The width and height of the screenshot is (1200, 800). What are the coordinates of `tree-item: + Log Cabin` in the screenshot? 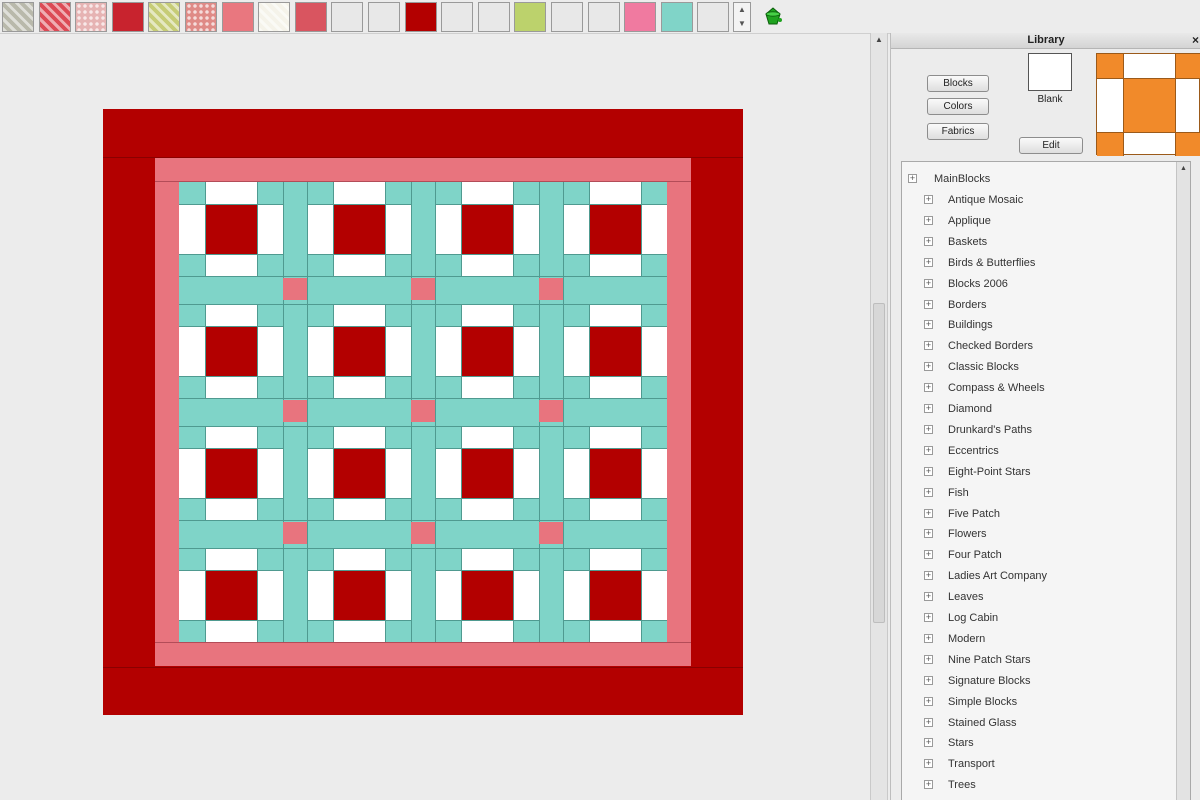 It's located at (1039, 618).